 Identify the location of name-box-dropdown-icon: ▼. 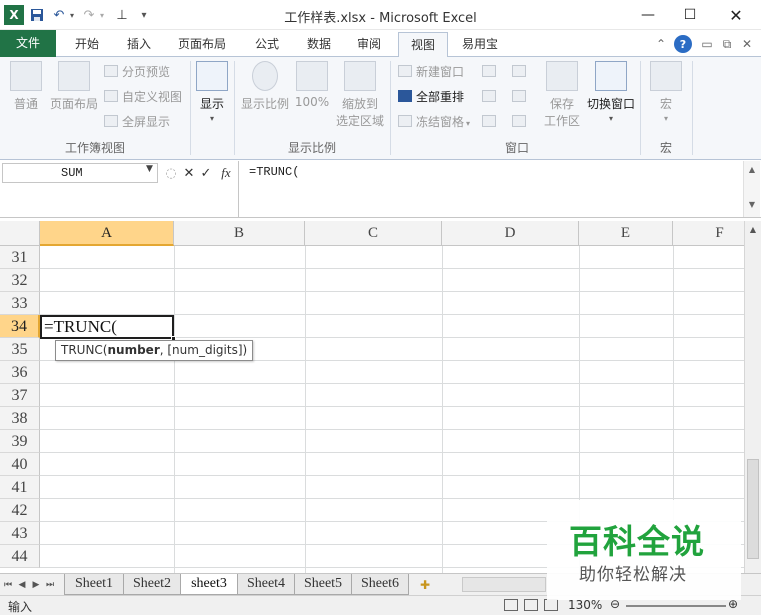
(149, 169).